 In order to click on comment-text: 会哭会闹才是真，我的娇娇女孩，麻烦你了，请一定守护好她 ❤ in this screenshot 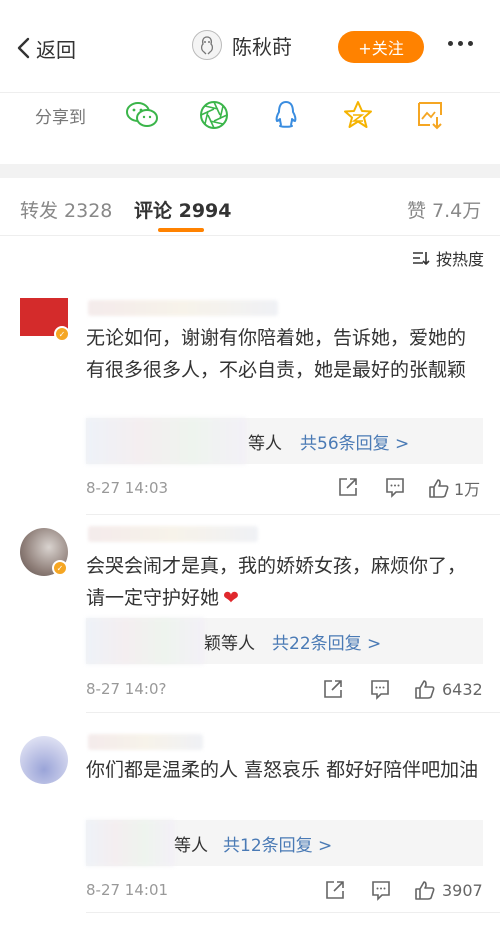, I will do `click(283, 582)`.